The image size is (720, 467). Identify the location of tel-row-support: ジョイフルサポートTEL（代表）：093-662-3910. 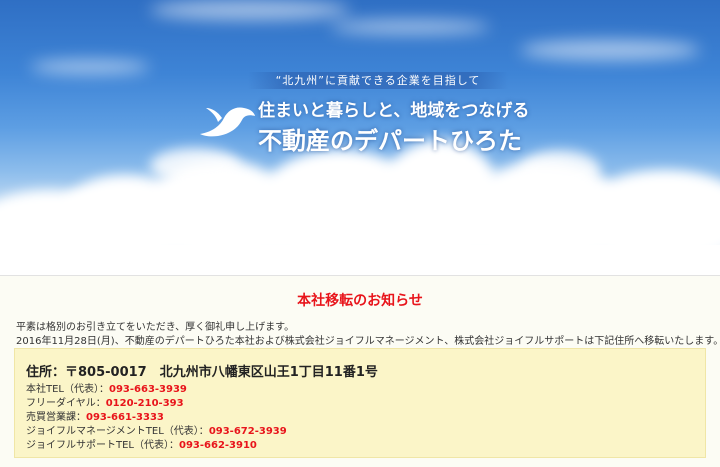
(141, 443).